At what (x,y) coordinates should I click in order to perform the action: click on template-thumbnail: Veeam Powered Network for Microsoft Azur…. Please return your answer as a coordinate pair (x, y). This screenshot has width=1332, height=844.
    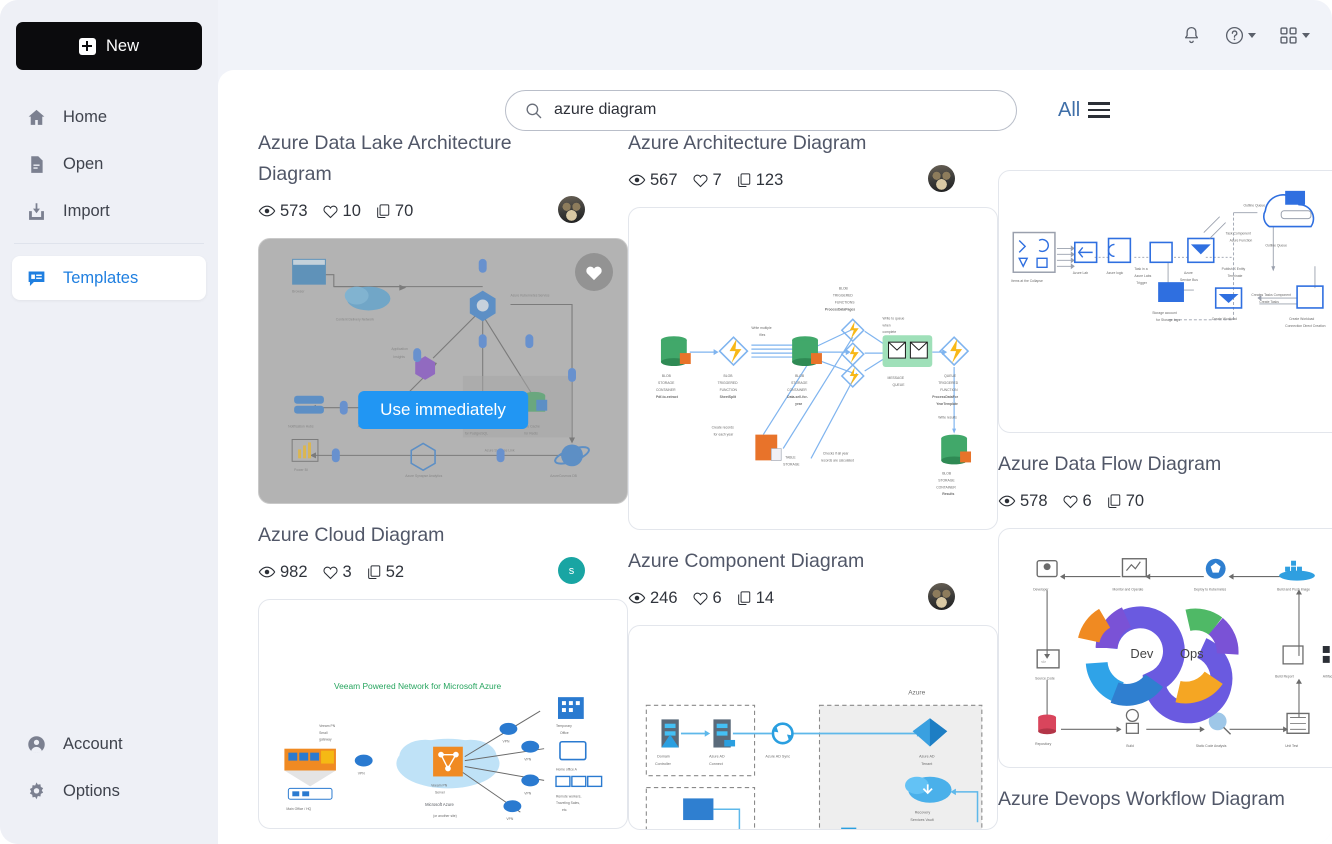
    Looking at the image, I should click on (443, 714).